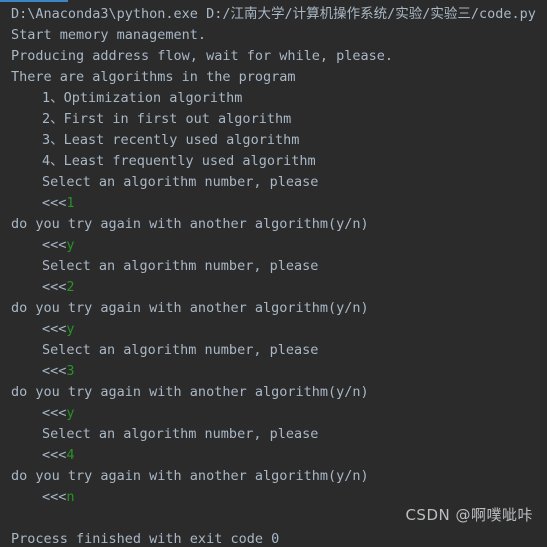 Image resolution: width=547 pixels, height=547 pixels. I want to click on output-text: 2、First in first out algorithm, so click(167, 119).